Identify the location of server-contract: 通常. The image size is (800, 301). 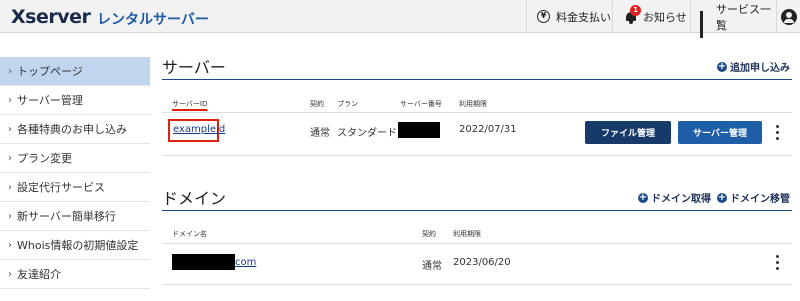
(320, 133).